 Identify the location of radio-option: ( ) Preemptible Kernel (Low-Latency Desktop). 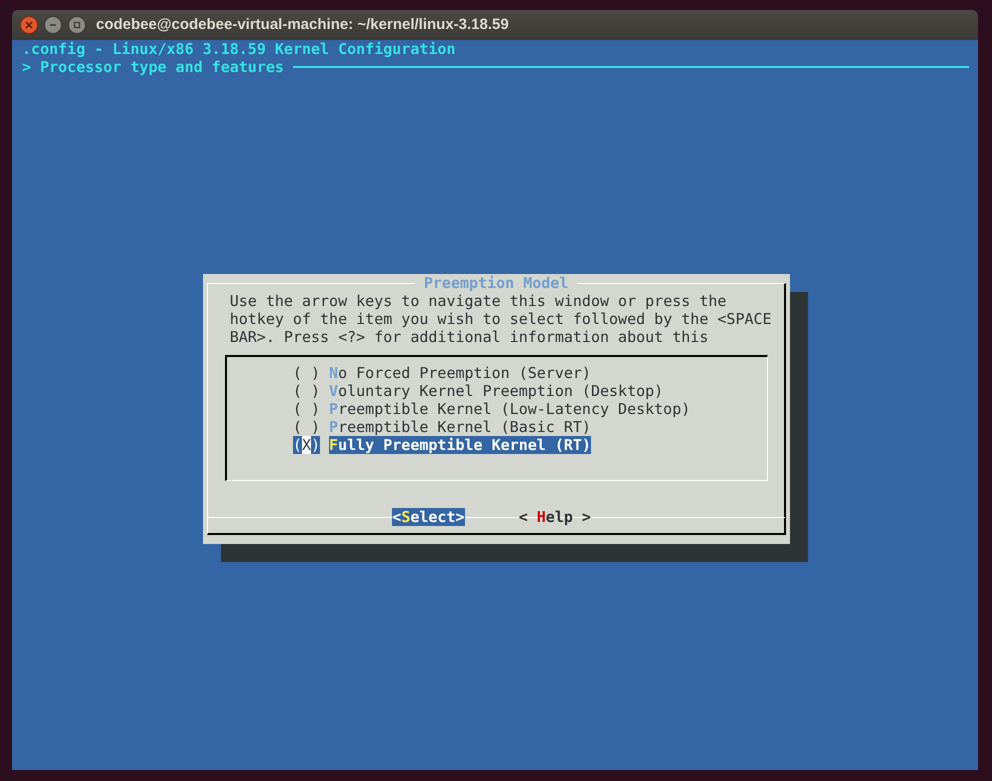
(491, 409).